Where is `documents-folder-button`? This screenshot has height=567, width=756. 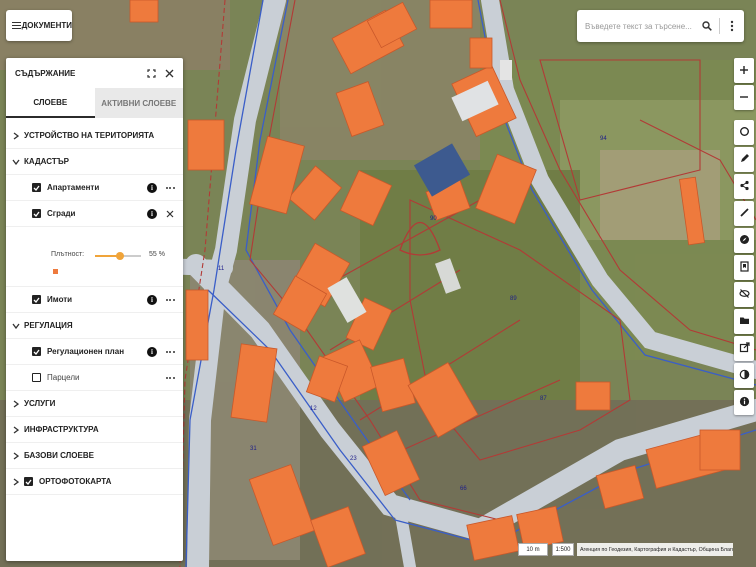 documents-folder-button is located at coordinates (744, 321).